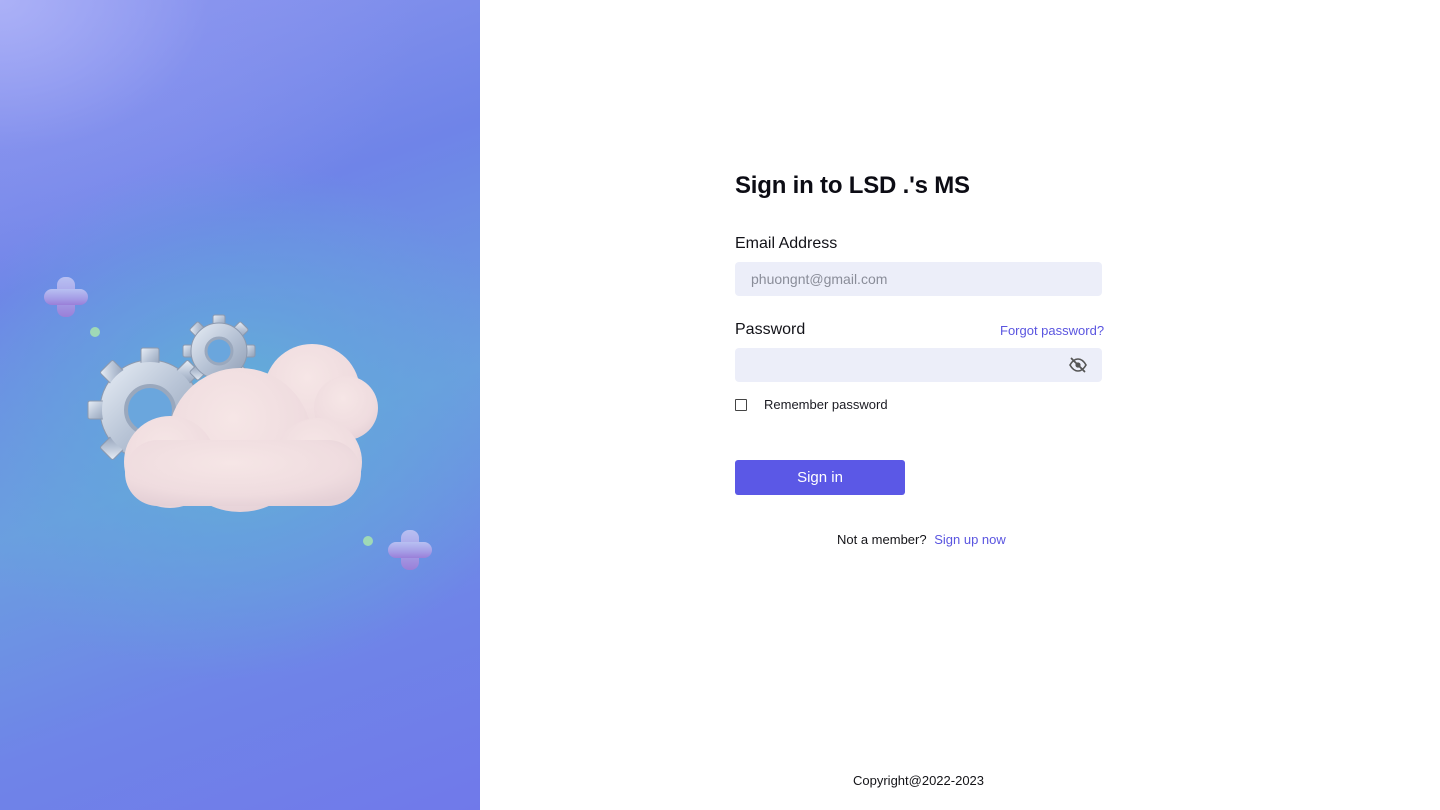 Image resolution: width=1440 pixels, height=810 pixels. I want to click on forgot-password-link: Forgot password?, so click(1052, 330).